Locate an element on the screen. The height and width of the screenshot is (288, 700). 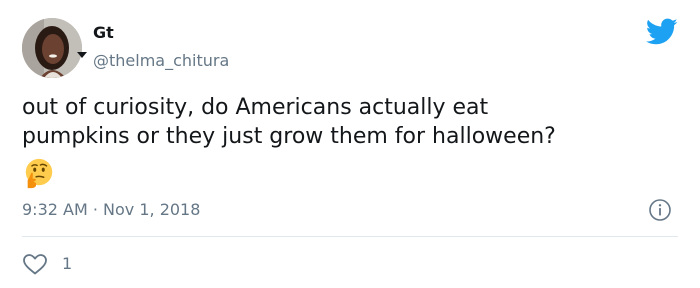
avatar-photo is located at coordinates (52, 48).